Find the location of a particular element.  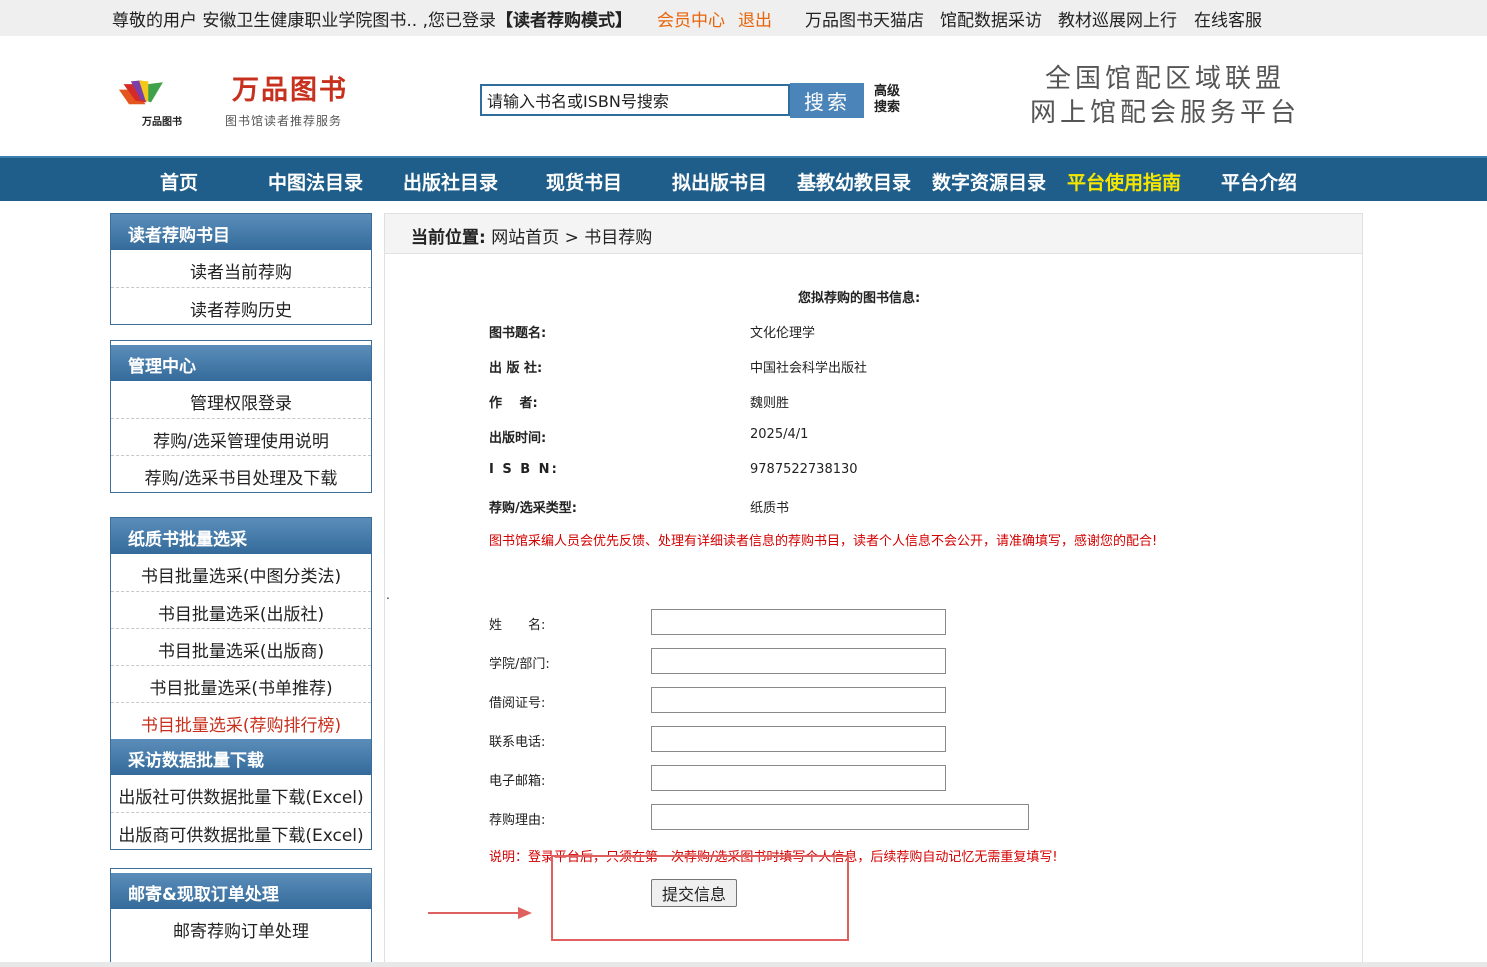

name-field is located at coordinates (798, 622).